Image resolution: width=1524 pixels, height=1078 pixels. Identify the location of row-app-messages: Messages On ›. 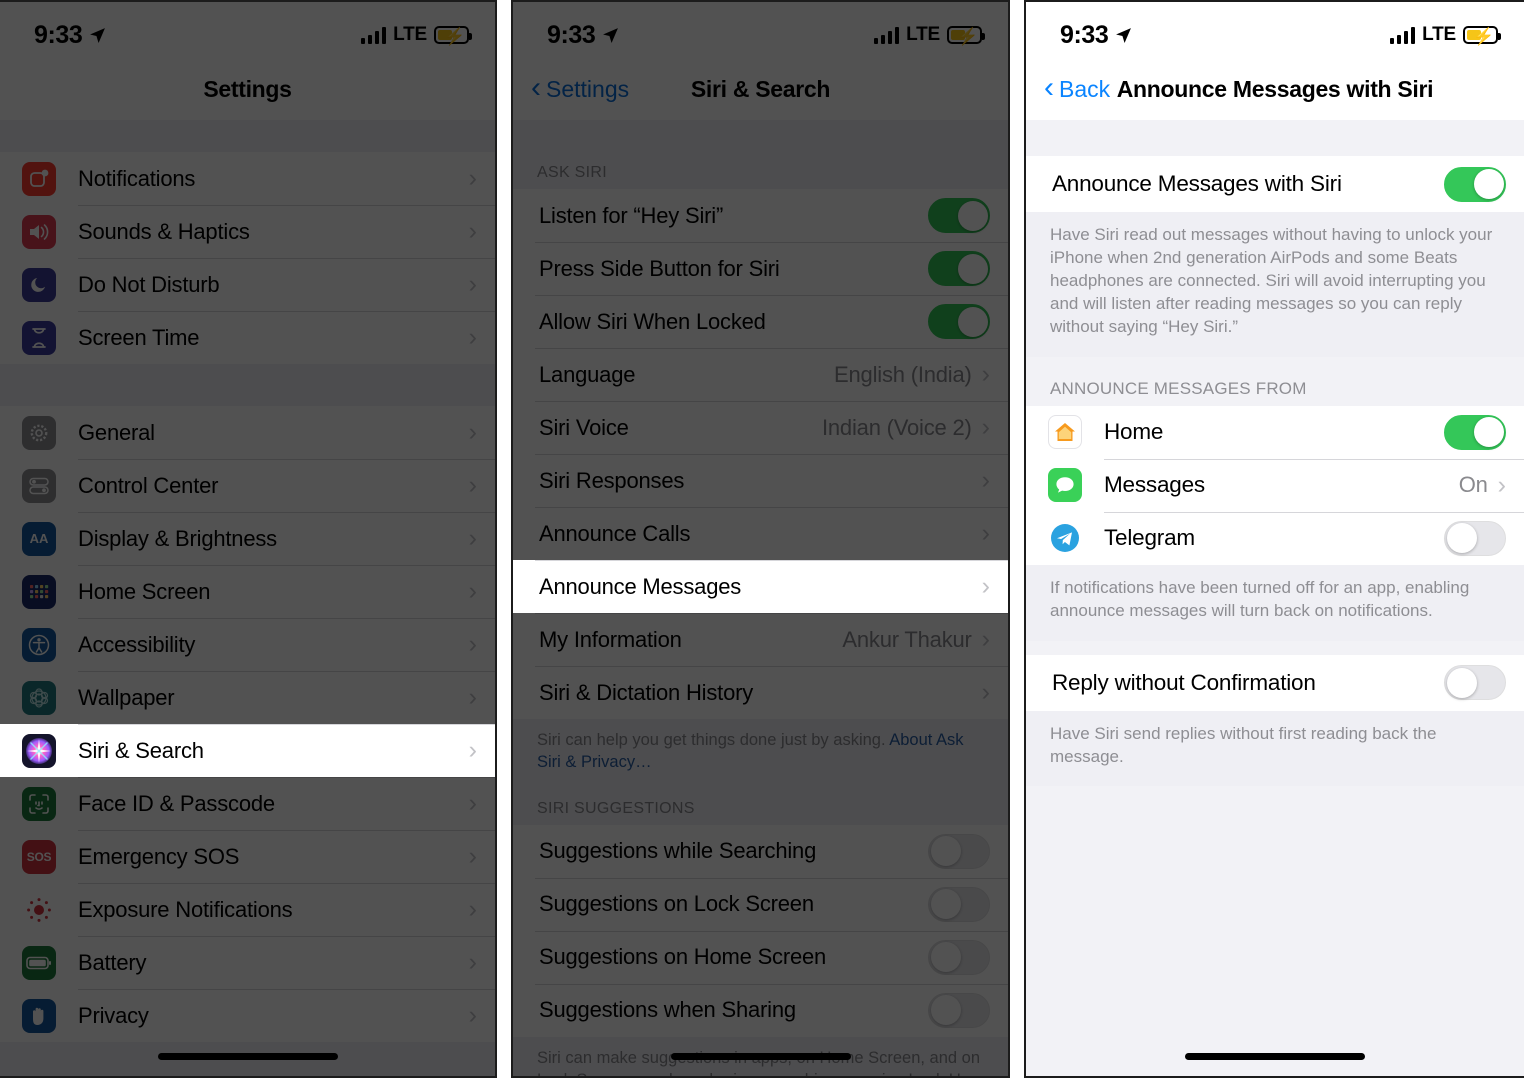
(1275, 485).